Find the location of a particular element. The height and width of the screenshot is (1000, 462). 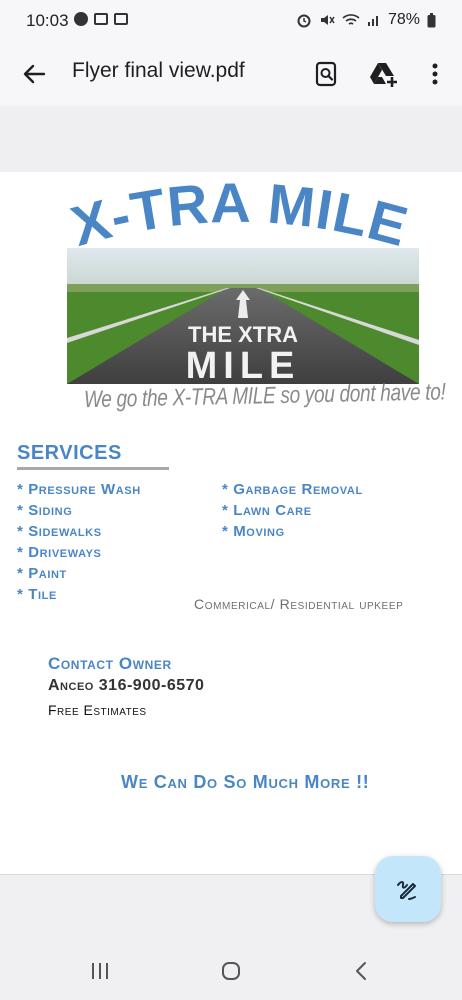

home-button is located at coordinates (231, 971).